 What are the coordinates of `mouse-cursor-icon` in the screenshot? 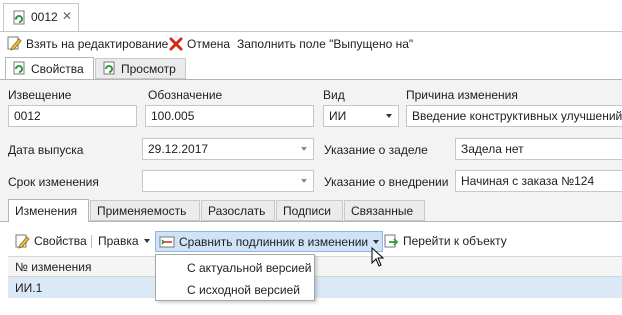 It's located at (377, 257).